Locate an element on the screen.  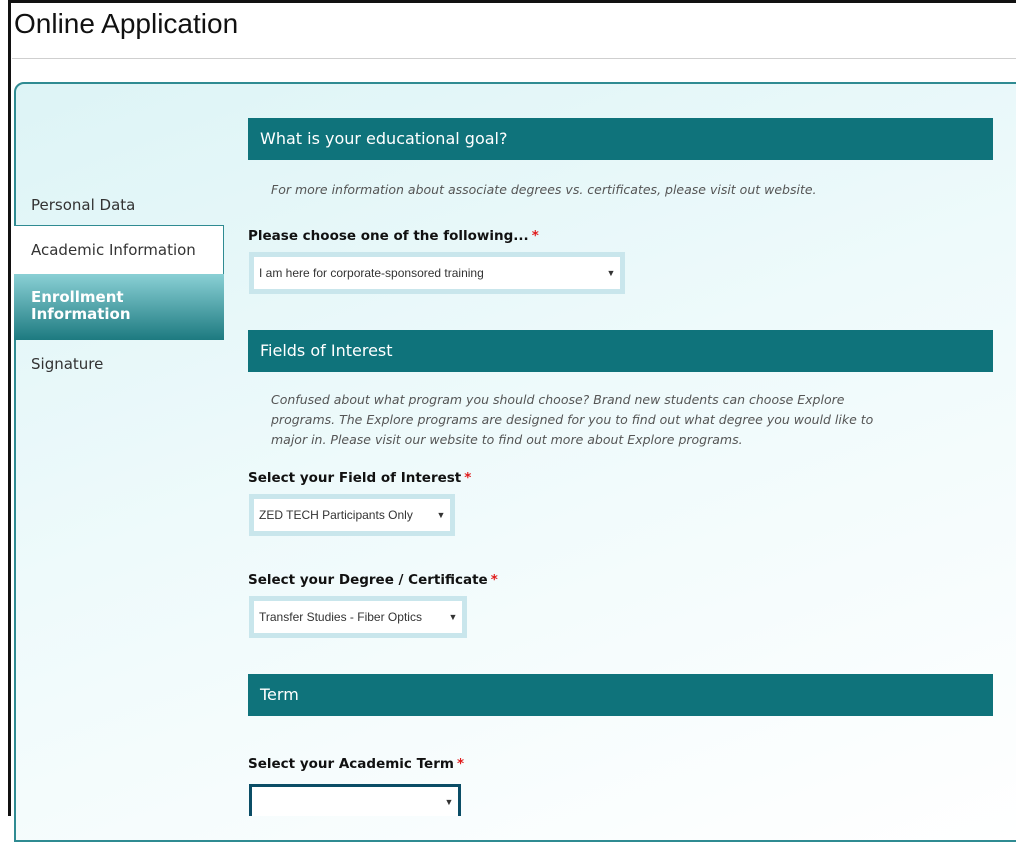
degree-certificate-select: Transfer Studies - Fiber Optics ▼ is located at coordinates (358, 617).